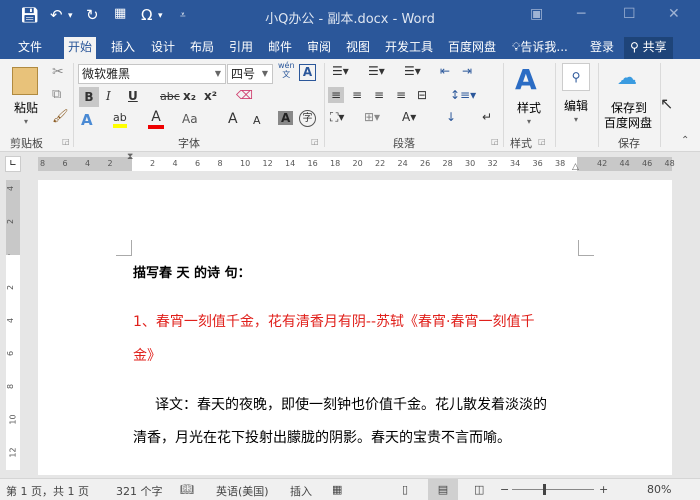 The height and width of the screenshot is (500, 700). What do you see at coordinates (536, 14) in the screenshot?
I see `ribbon-display-icon: ▣` at bounding box center [536, 14].